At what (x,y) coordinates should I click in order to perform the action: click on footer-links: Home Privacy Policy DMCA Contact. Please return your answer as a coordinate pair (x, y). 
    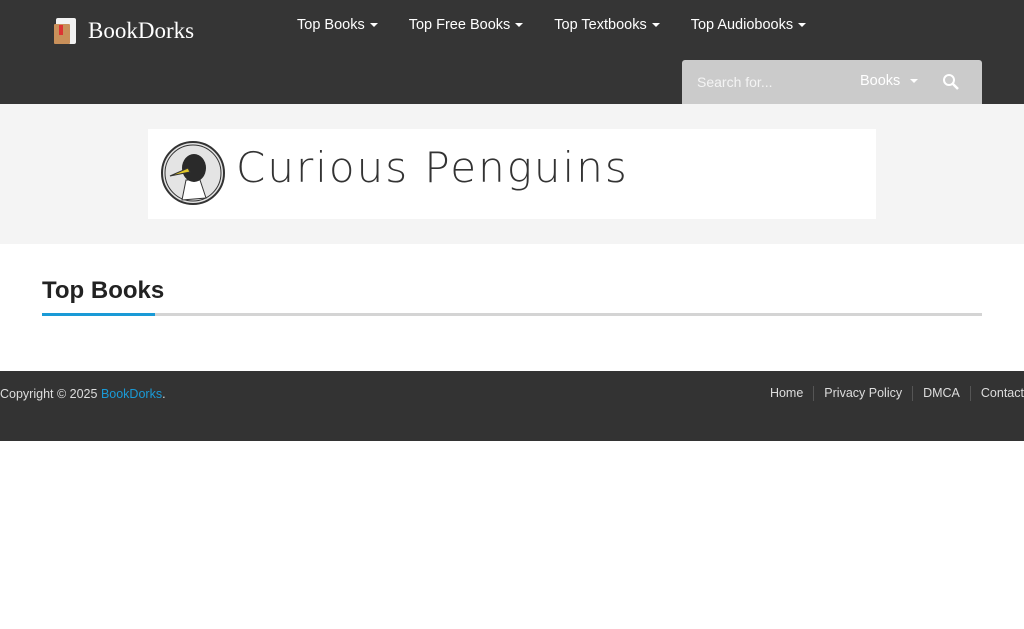
    Looking at the image, I should click on (892, 393).